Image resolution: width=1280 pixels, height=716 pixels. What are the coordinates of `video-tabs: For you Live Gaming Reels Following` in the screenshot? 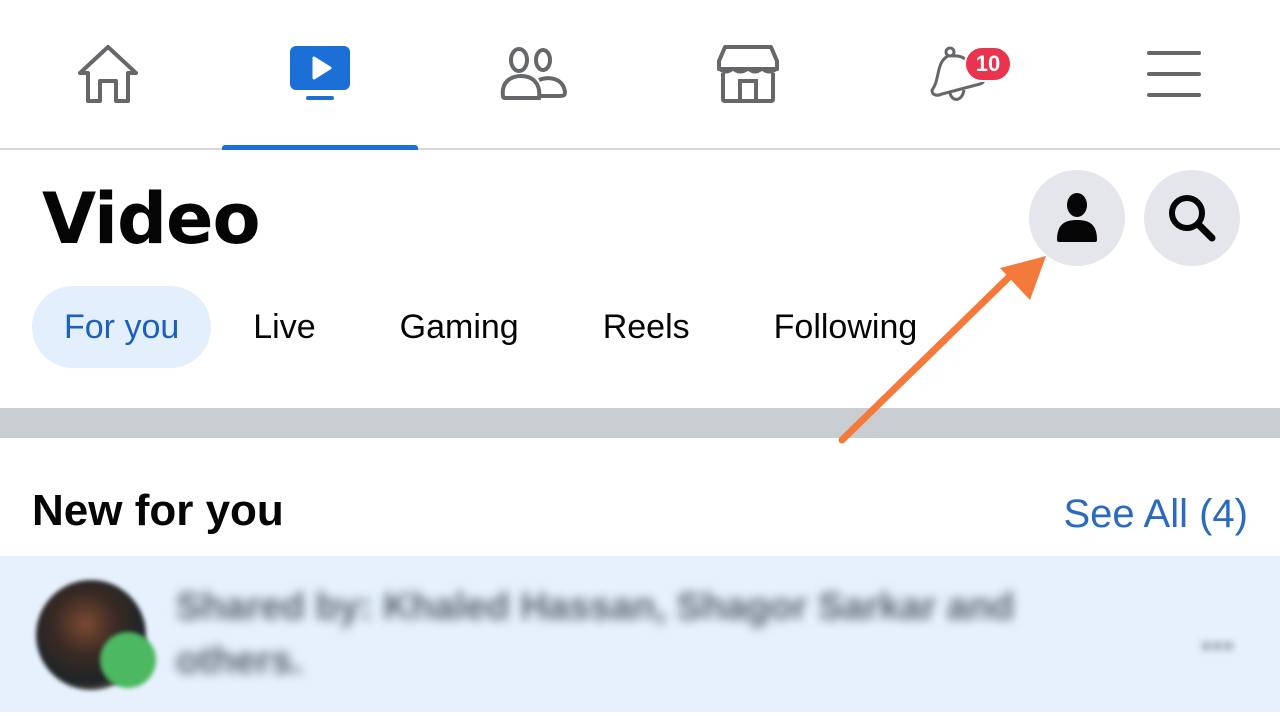 It's located at (500, 327).